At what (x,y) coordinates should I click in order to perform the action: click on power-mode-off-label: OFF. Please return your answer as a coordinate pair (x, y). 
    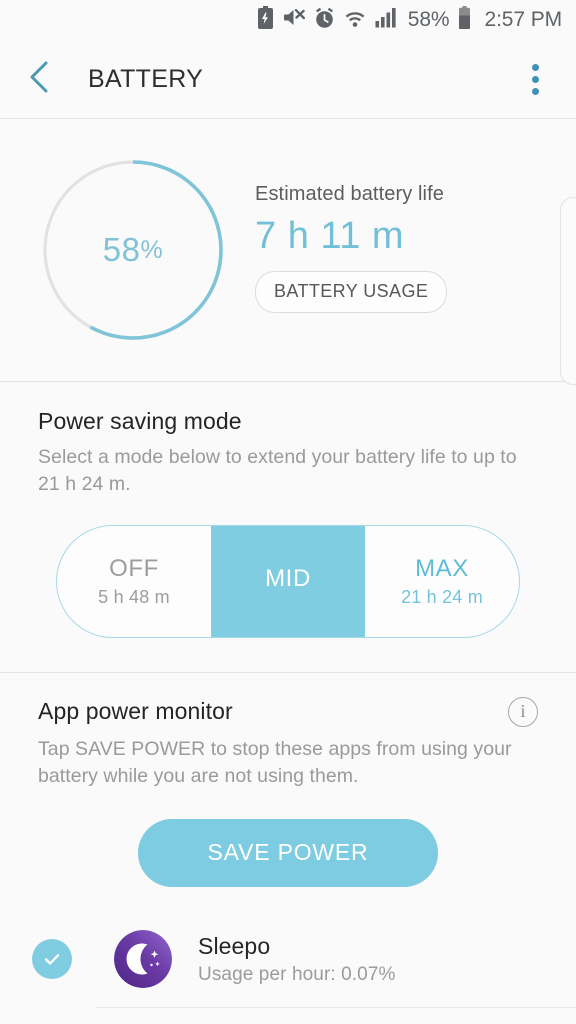
    Looking at the image, I should click on (134, 568).